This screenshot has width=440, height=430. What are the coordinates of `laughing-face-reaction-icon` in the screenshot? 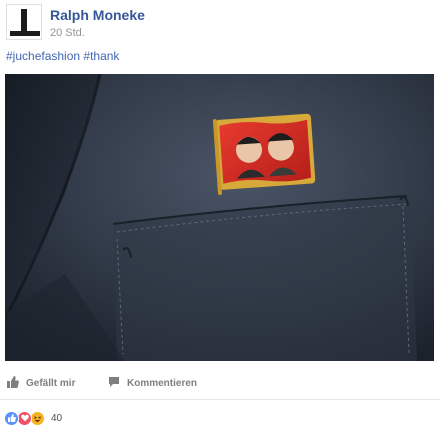 It's located at (37, 418).